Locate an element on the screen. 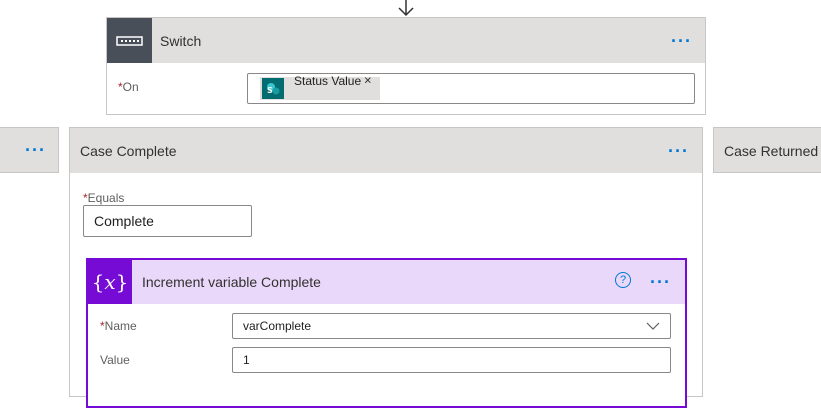  switch-icon is located at coordinates (129, 40).